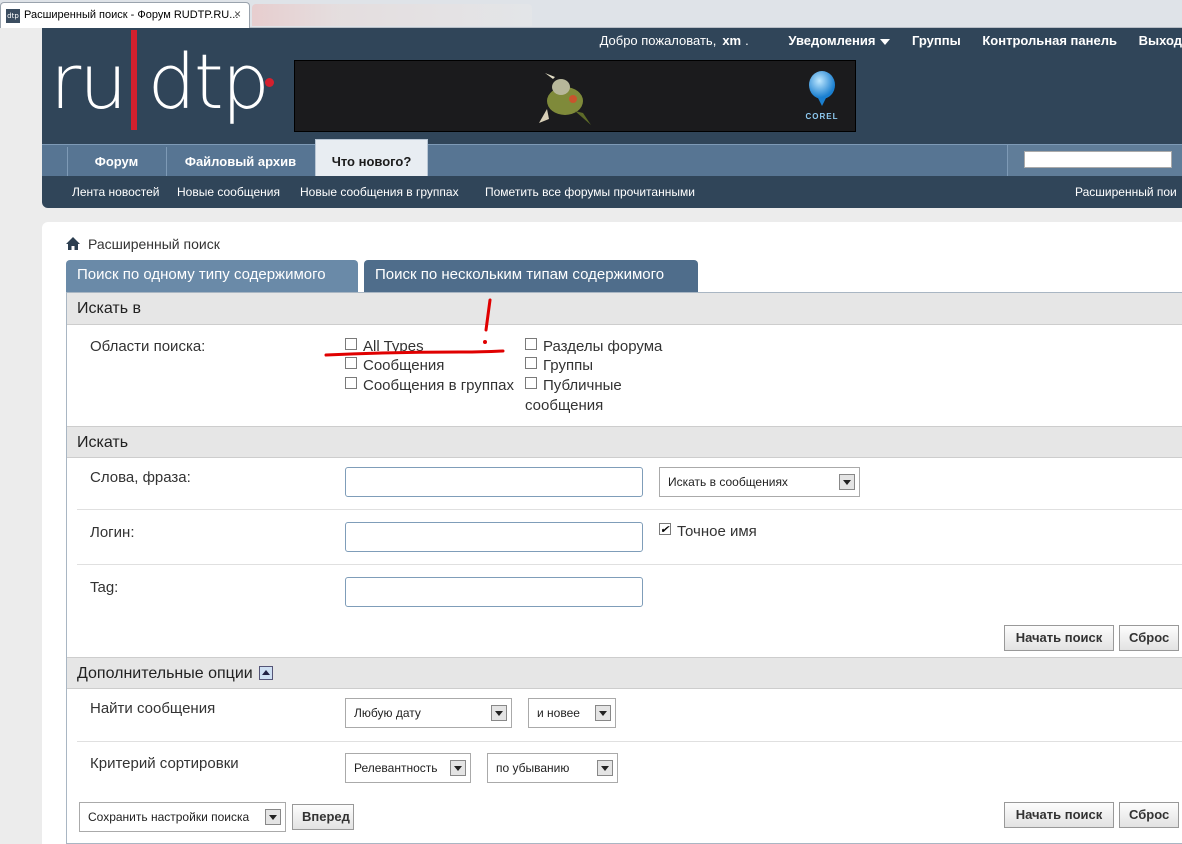  I want to click on chevron-down-icon, so click(885, 41).